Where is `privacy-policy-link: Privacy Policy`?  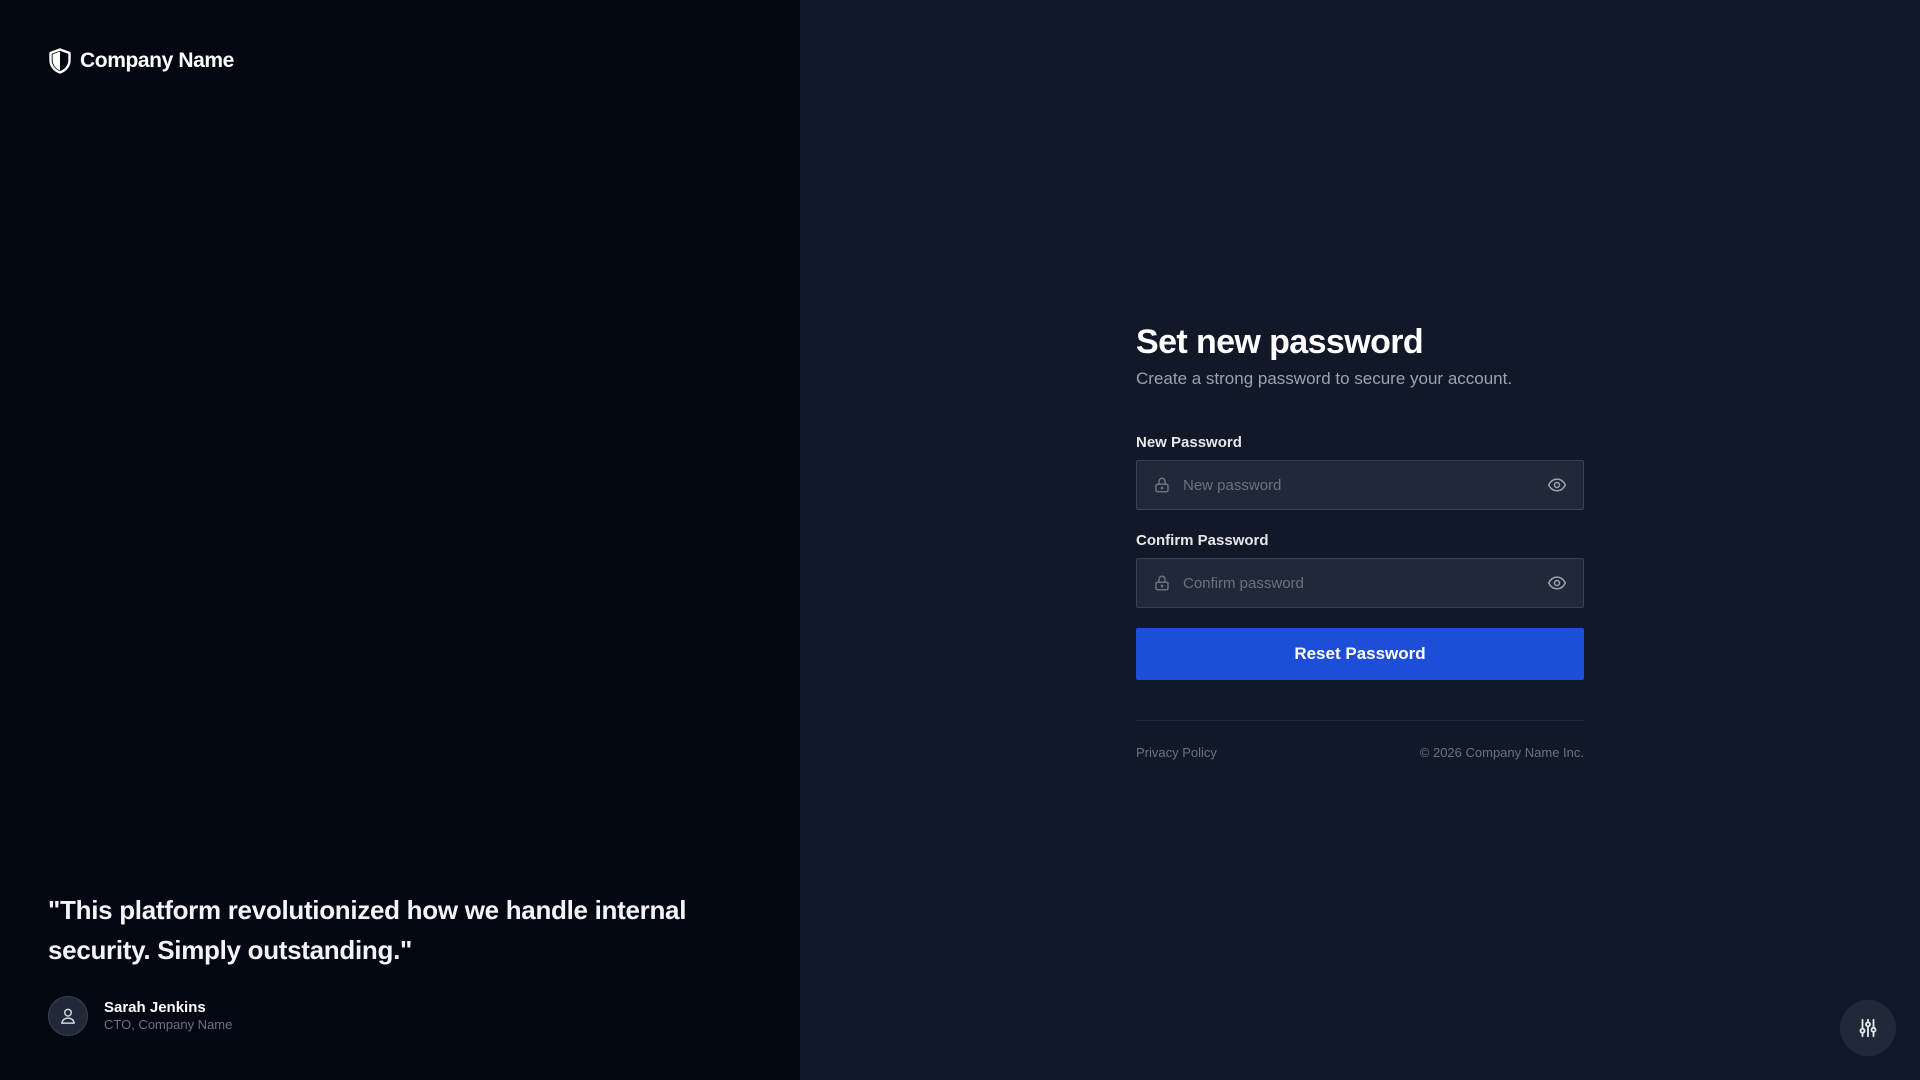 privacy-policy-link: Privacy Policy is located at coordinates (1176, 752).